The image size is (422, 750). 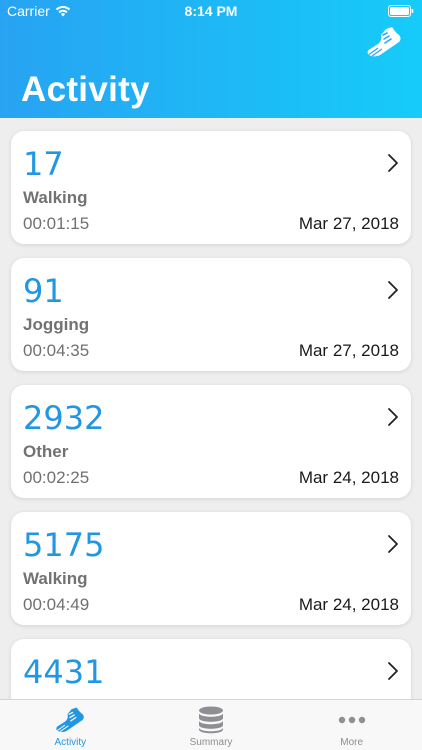 I want to click on activity-card: 5175 Walking 00:04:49 Mar 24, 2018, so click(x=211, y=568).